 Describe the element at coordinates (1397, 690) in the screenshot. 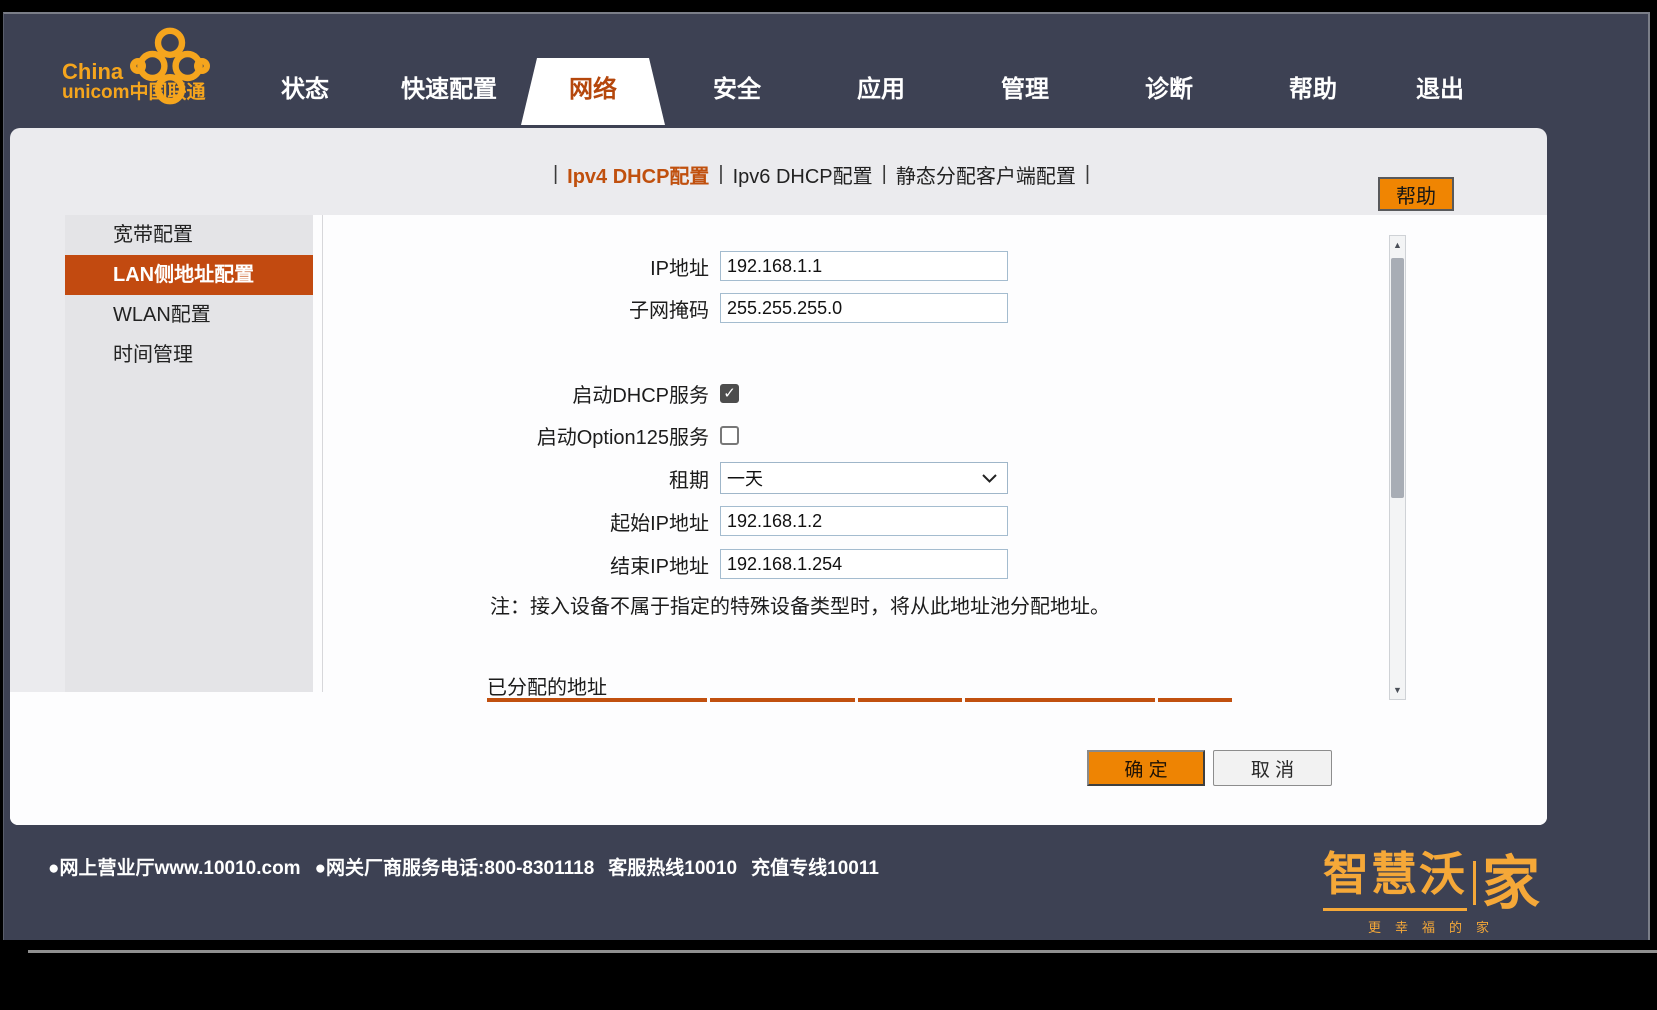

I see `scroll-down-arrow: ▼` at that location.